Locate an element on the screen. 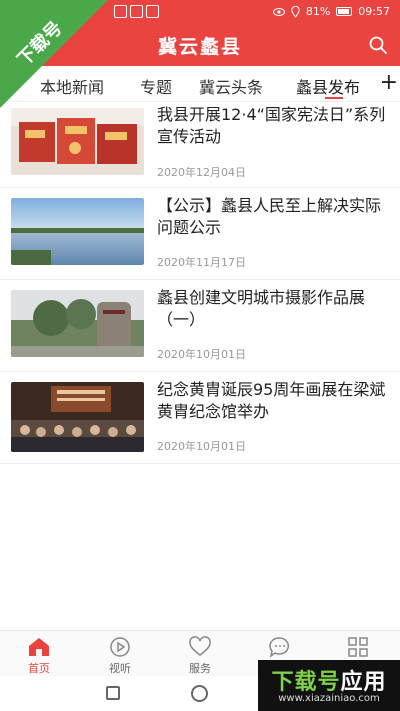 The height and width of the screenshot is (711, 400). nav-service: 服务 is located at coordinates (200, 656).